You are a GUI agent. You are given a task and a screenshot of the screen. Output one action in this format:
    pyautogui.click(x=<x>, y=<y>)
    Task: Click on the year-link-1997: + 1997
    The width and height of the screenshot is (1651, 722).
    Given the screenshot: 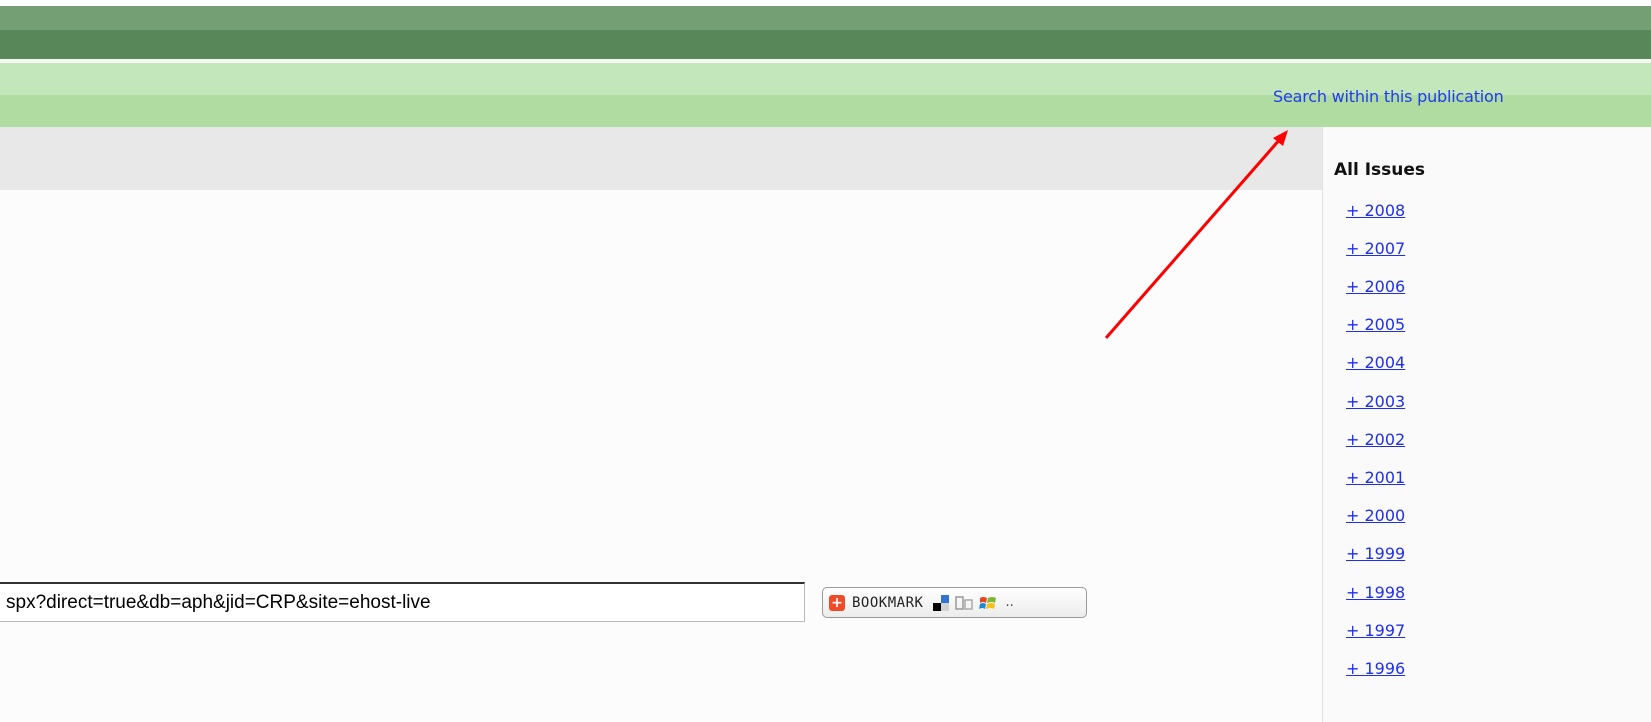 What is the action you would take?
    pyautogui.click(x=1375, y=630)
    